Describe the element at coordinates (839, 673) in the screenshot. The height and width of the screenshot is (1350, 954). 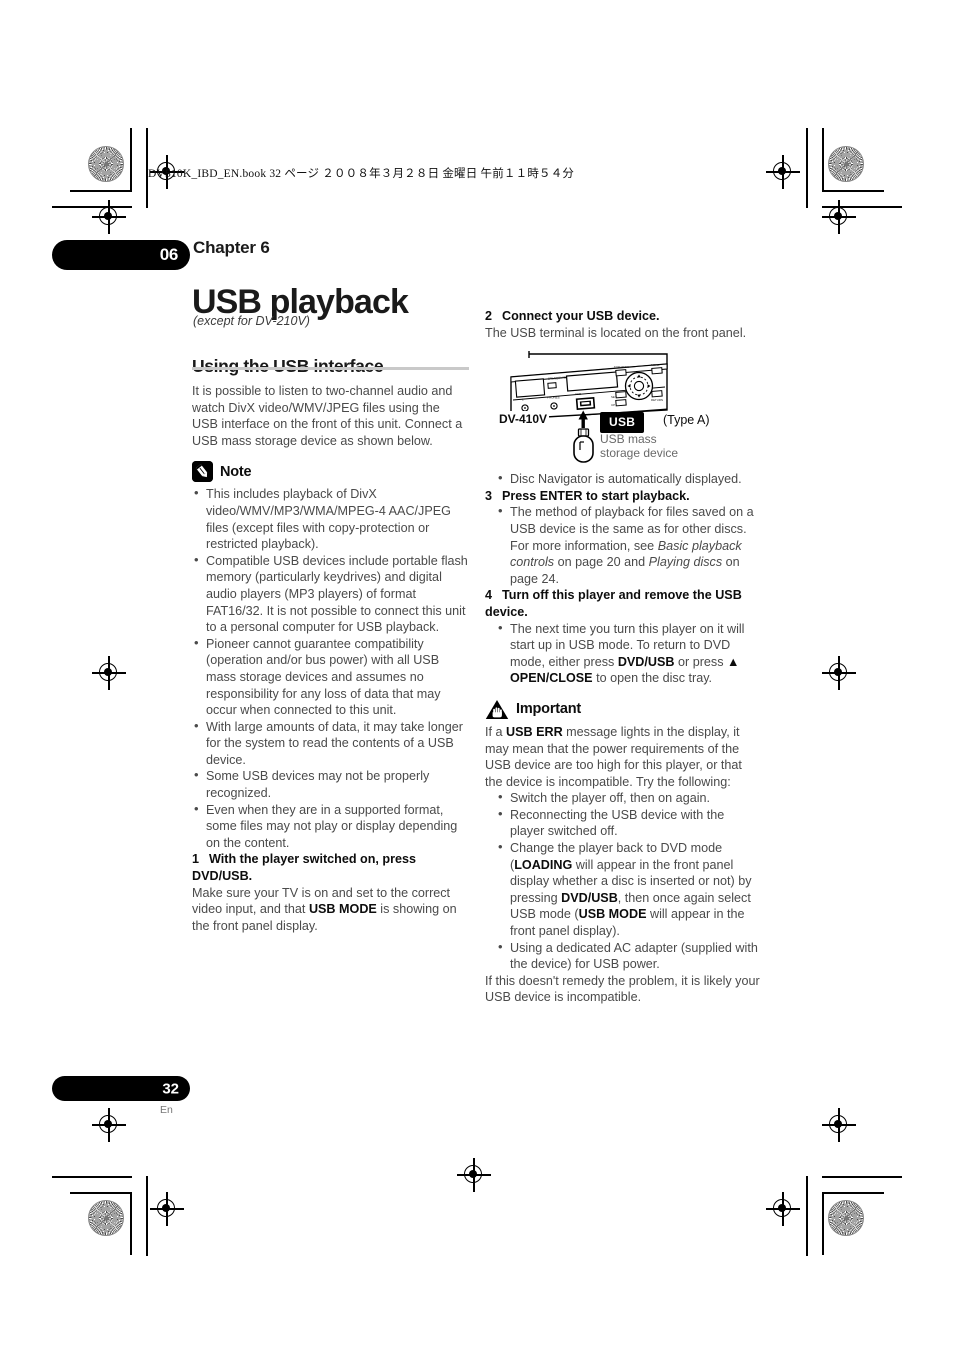
I see `registration-target-right-middle` at that location.